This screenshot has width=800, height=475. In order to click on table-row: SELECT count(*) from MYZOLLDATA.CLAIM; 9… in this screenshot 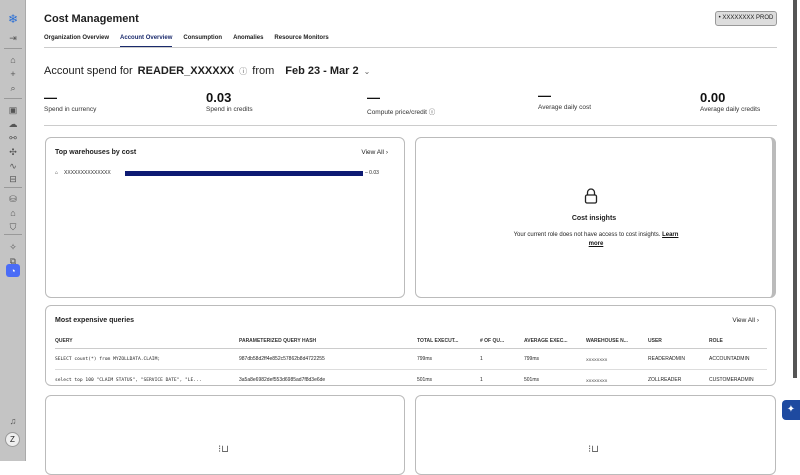, I will do `click(411, 359)`.